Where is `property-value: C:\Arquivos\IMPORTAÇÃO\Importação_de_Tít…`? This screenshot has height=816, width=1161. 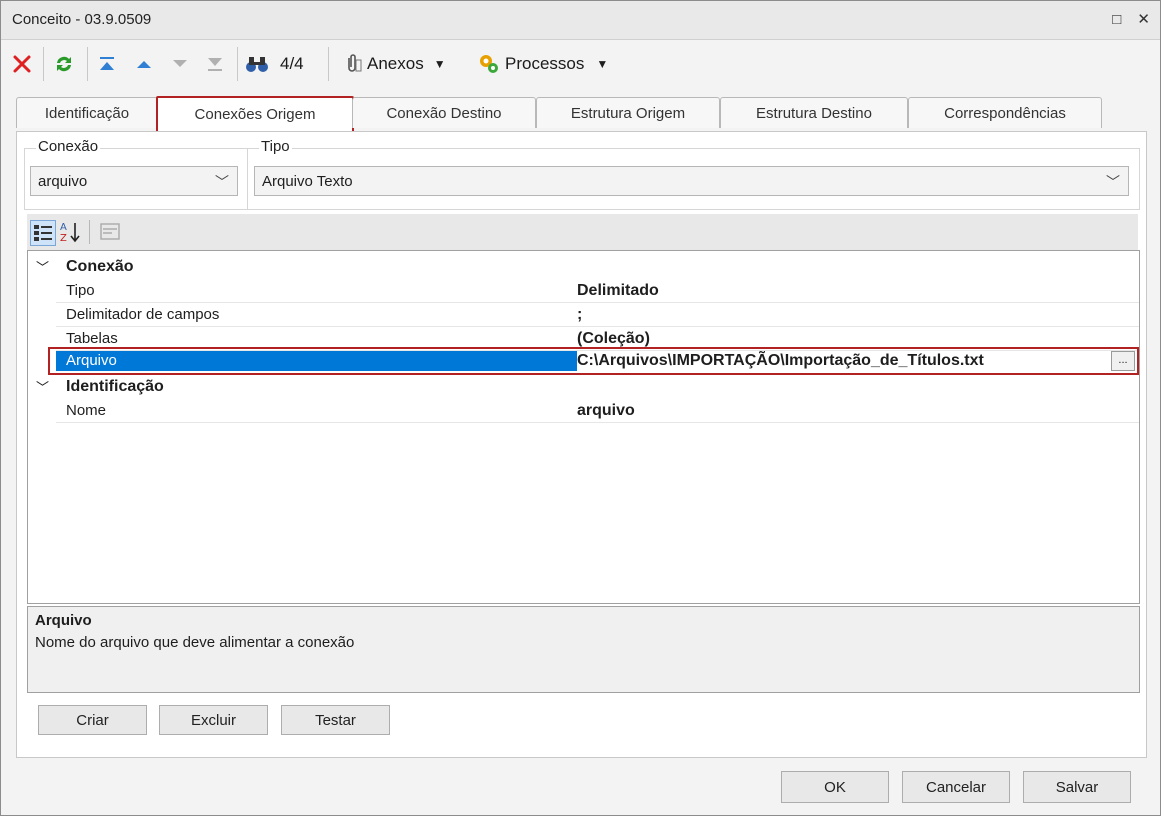
property-value: C:\Arquivos\IMPORTAÇÃO\Importação_de_Tít… is located at coordinates (780, 361).